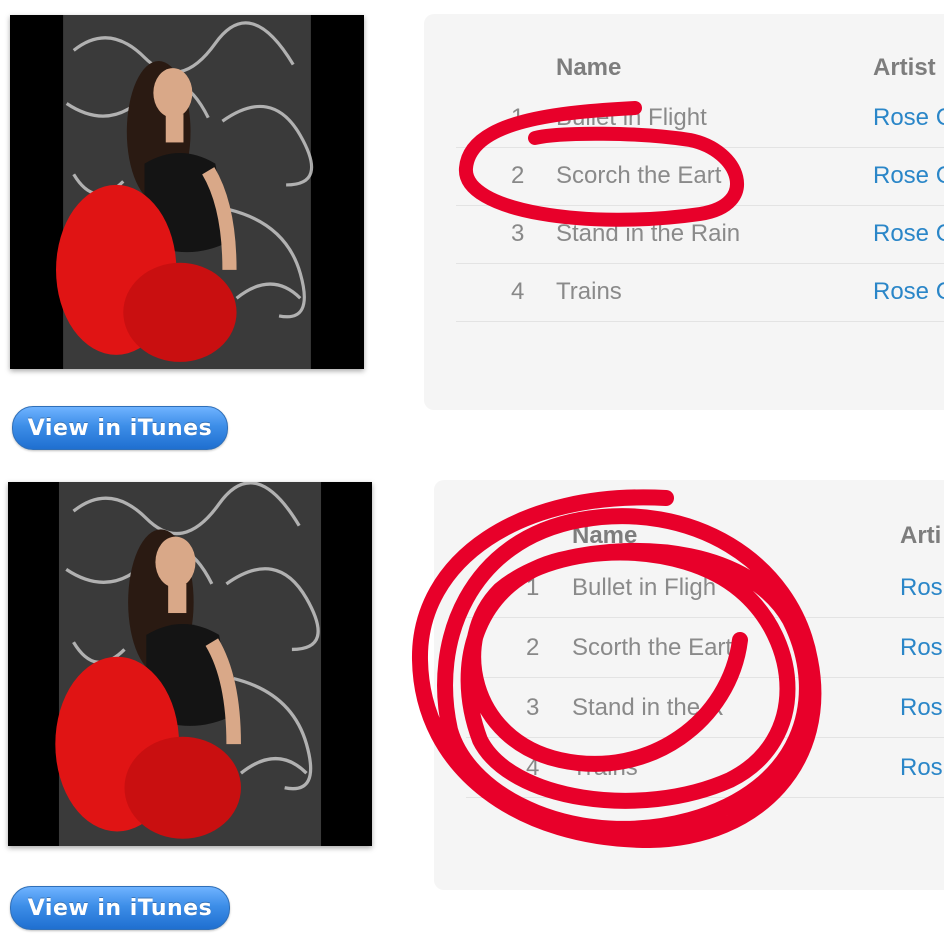  Describe the element at coordinates (644, 588) in the screenshot. I see `track-name: Bullet in Fligh` at that location.